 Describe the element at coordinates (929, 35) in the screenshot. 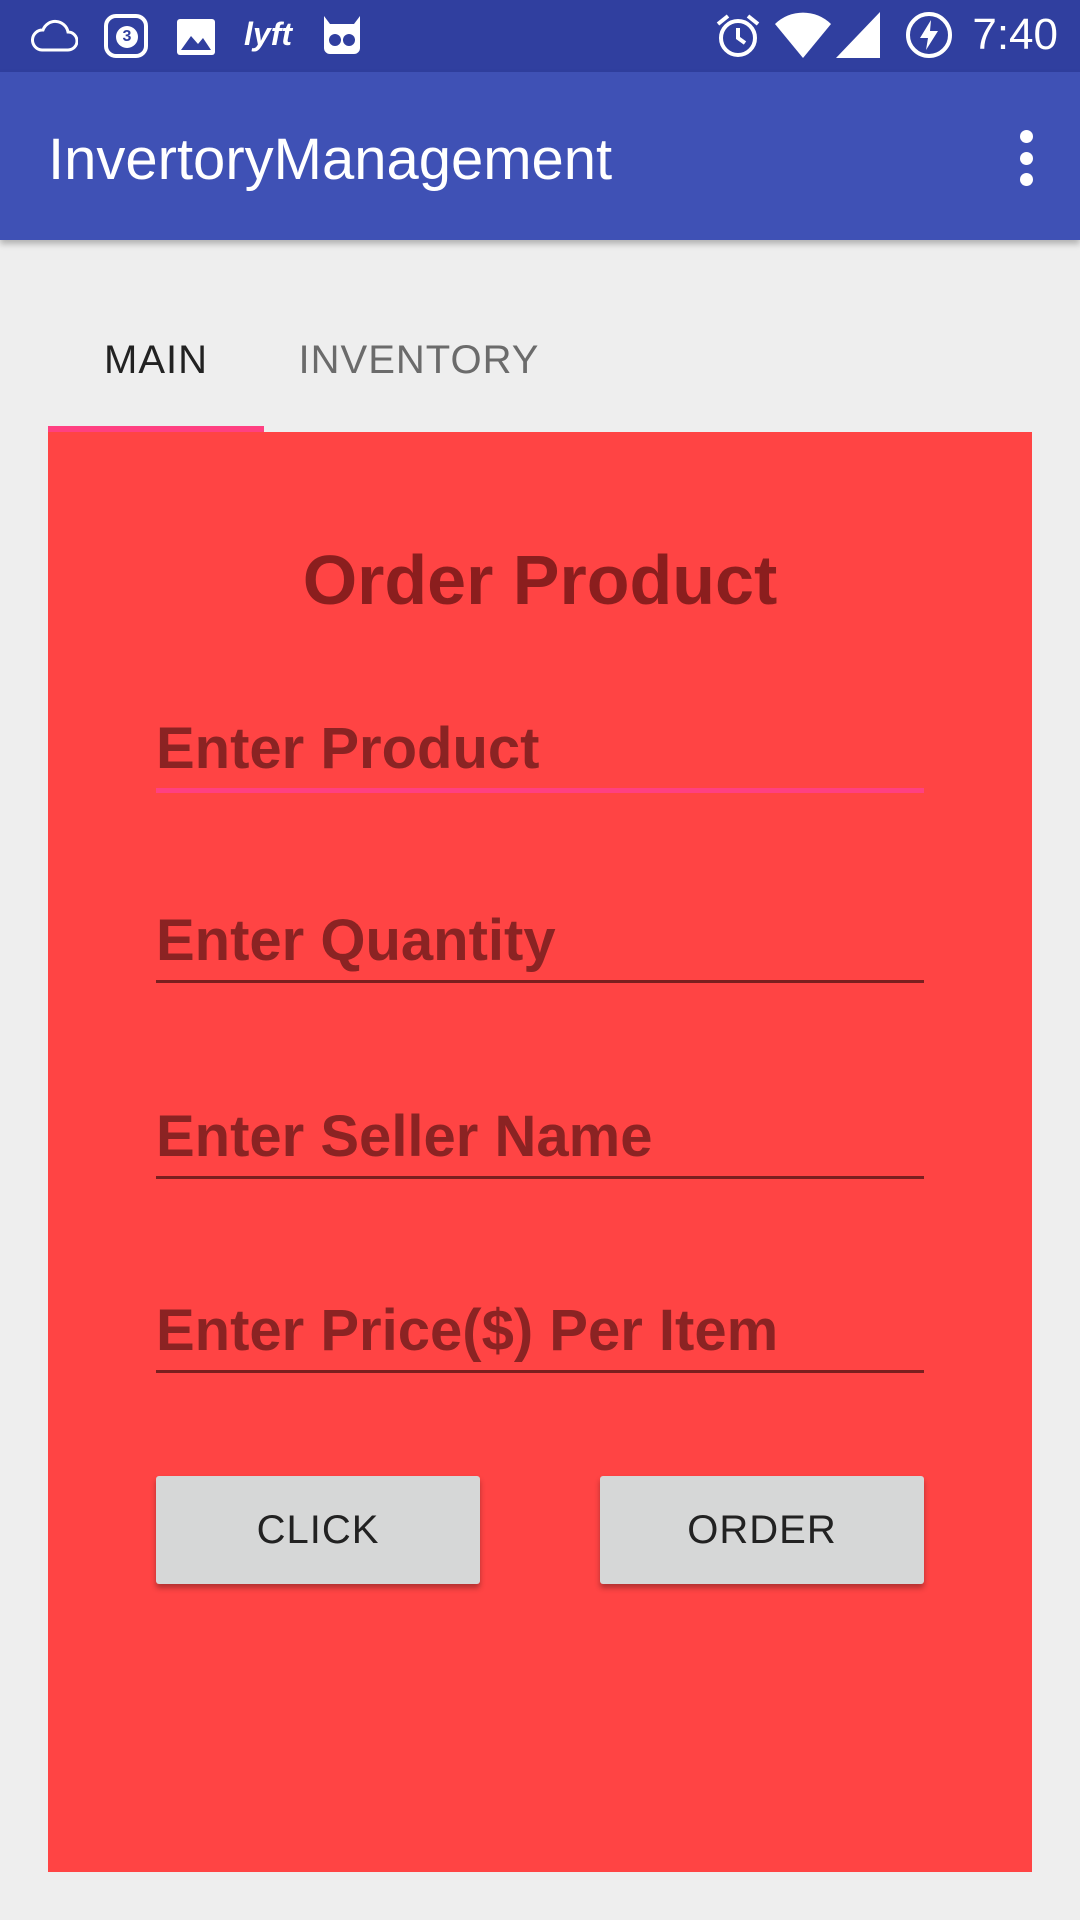

I see `battery-charging-icon` at that location.